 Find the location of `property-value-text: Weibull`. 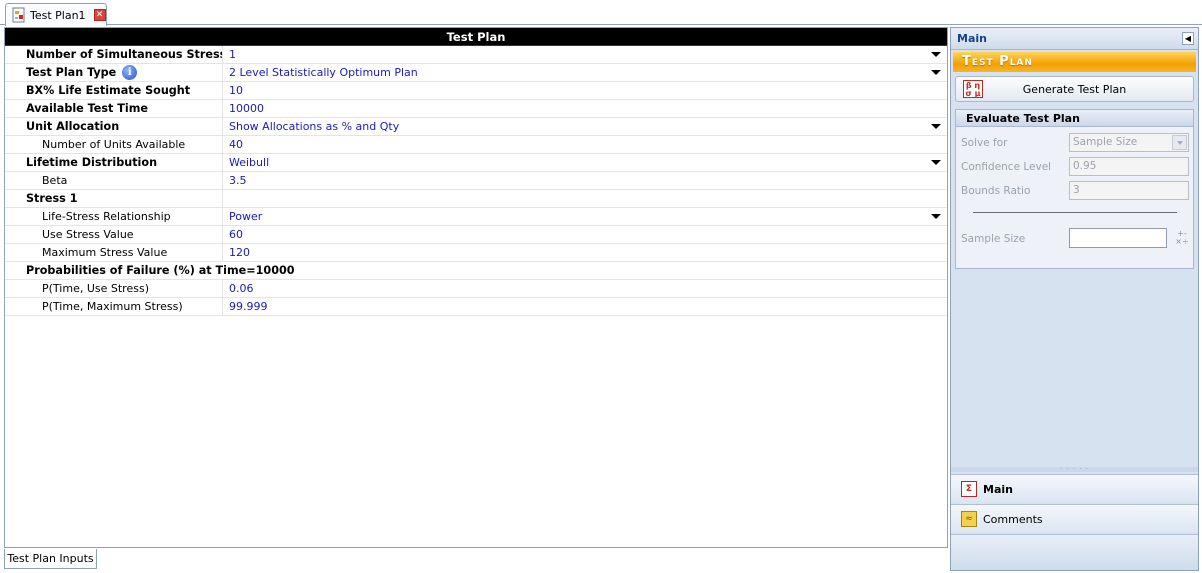

property-value-text: Weibull is located at coordinates (249, 162).